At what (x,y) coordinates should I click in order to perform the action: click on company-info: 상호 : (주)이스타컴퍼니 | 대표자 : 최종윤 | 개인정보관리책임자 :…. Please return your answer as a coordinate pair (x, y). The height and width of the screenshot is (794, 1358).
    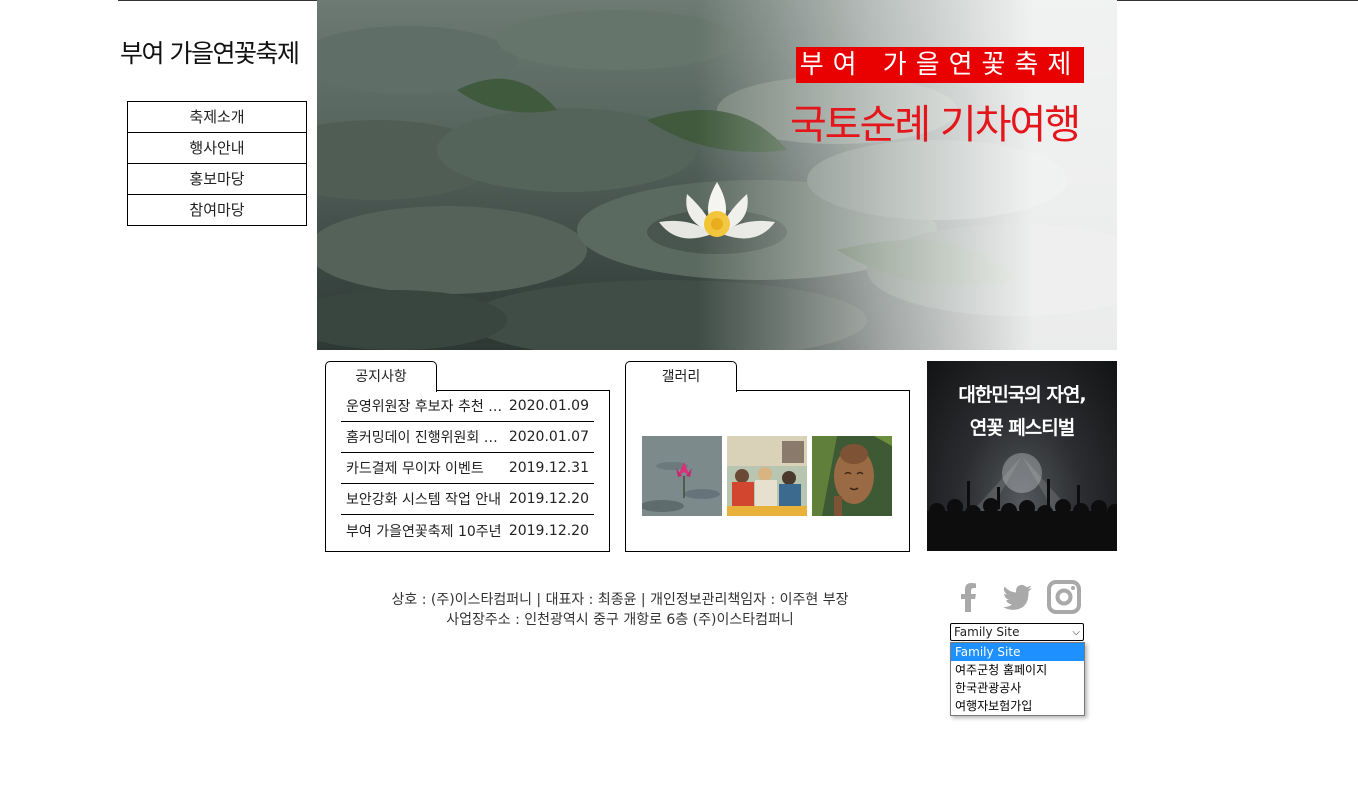
    Looking at the image, I should click on (620, 610).